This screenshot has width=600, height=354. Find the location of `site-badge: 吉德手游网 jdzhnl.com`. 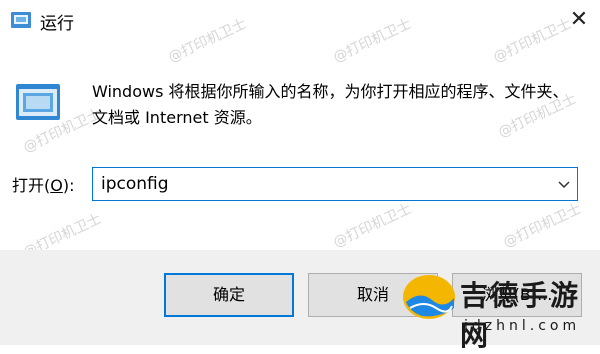

site-badge: 吉德手游网 jdzhnl.com is located at coordinates (500, 310).